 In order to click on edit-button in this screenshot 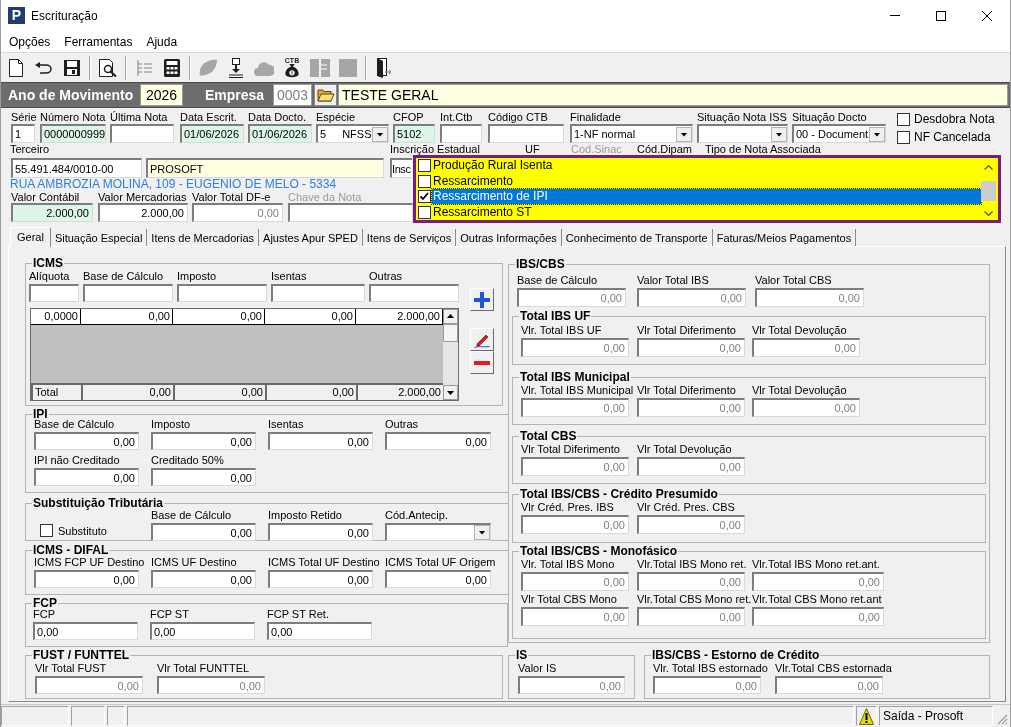, I will do `click(482, 339)`.